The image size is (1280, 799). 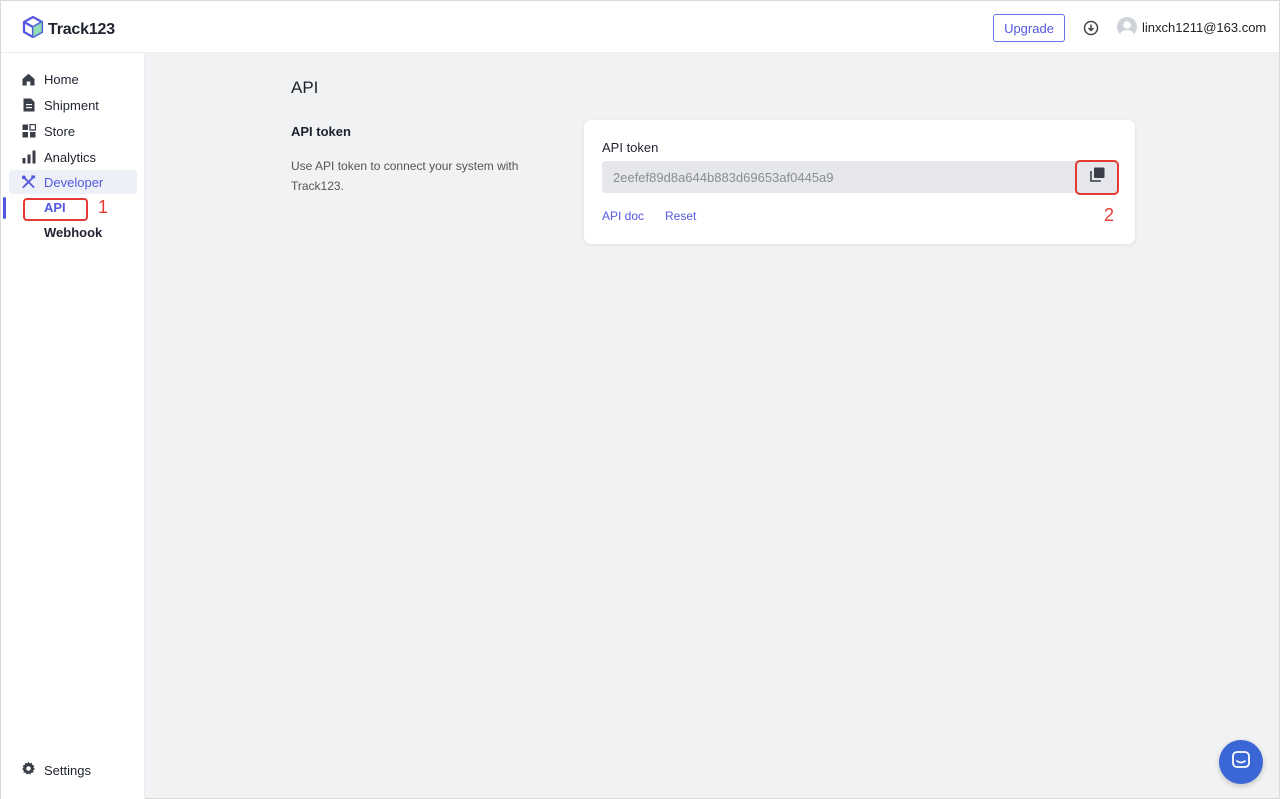 I want to click on brand-name: Track123, so click(x=81, y=29).